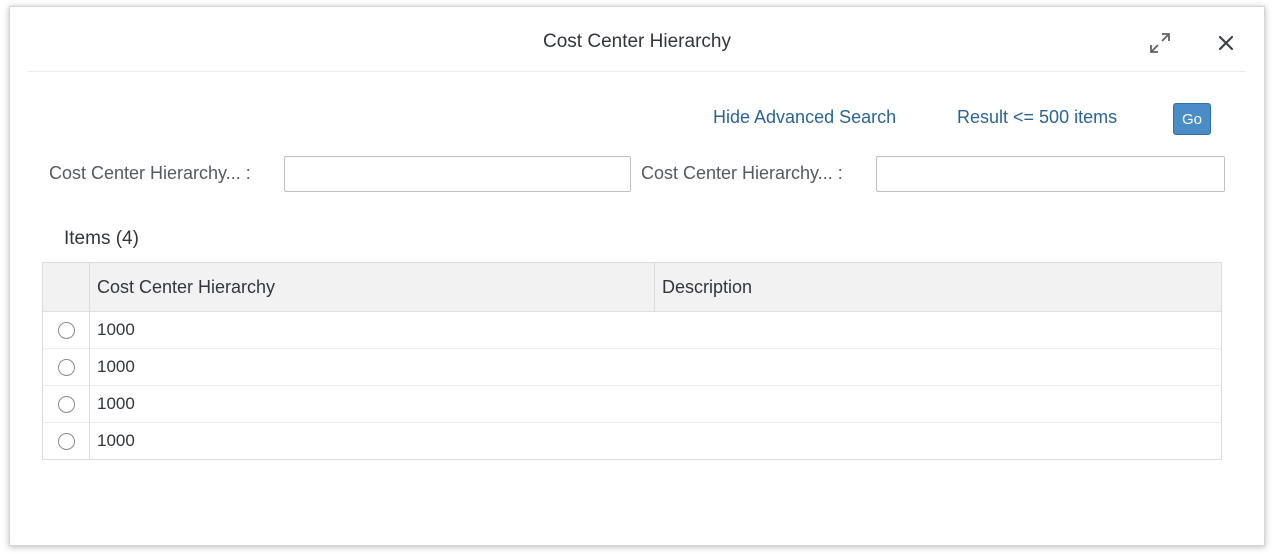  I want to click on table-header: Cost Center Hierarchy Description, so click(632, 287).